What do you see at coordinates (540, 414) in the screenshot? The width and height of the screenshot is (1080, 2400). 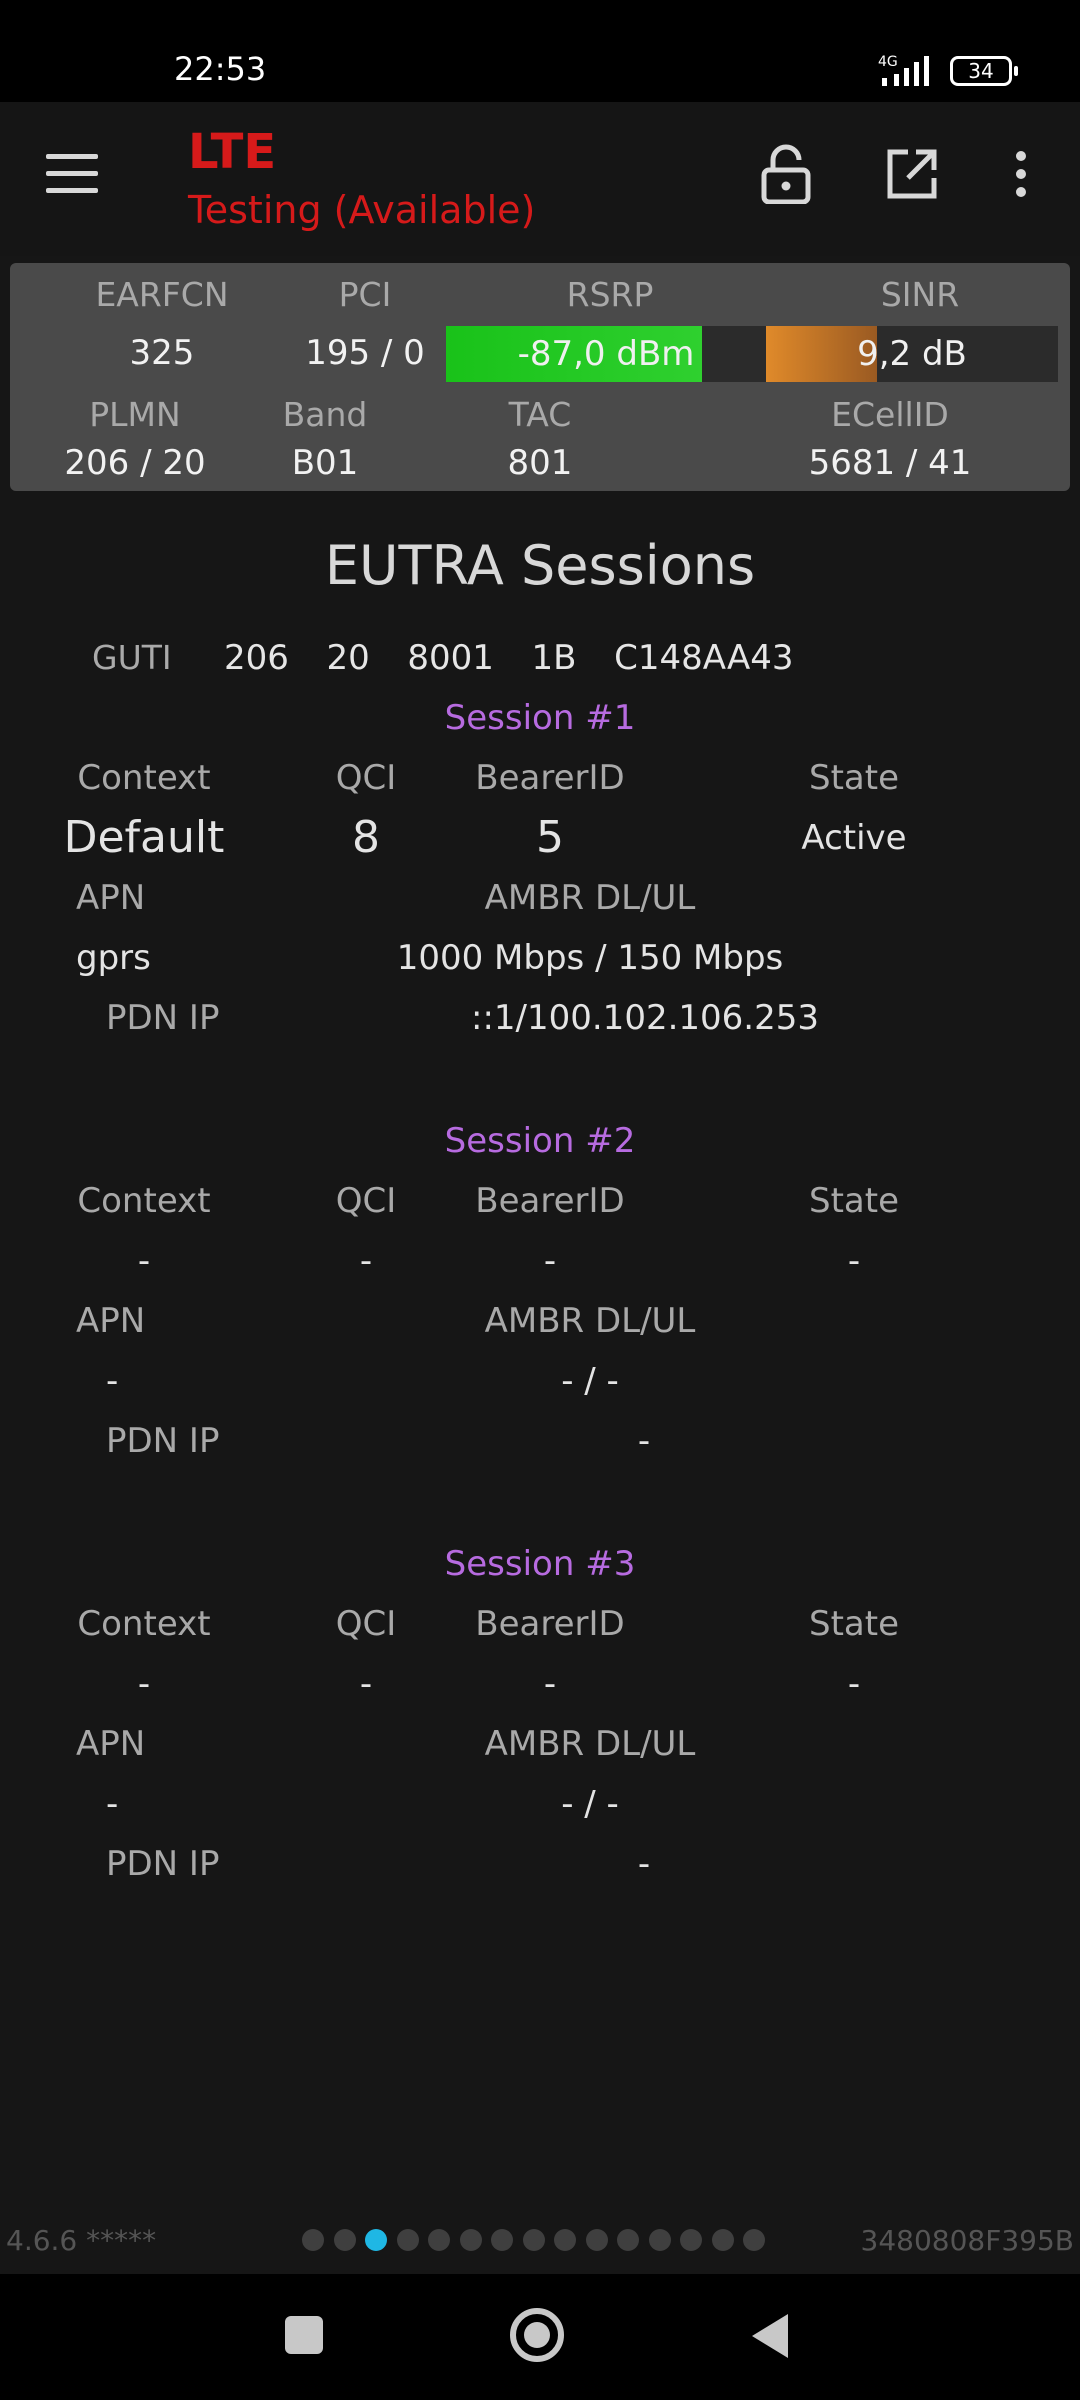 I see `tac-label: TAC` at bounding box center [540, 414].